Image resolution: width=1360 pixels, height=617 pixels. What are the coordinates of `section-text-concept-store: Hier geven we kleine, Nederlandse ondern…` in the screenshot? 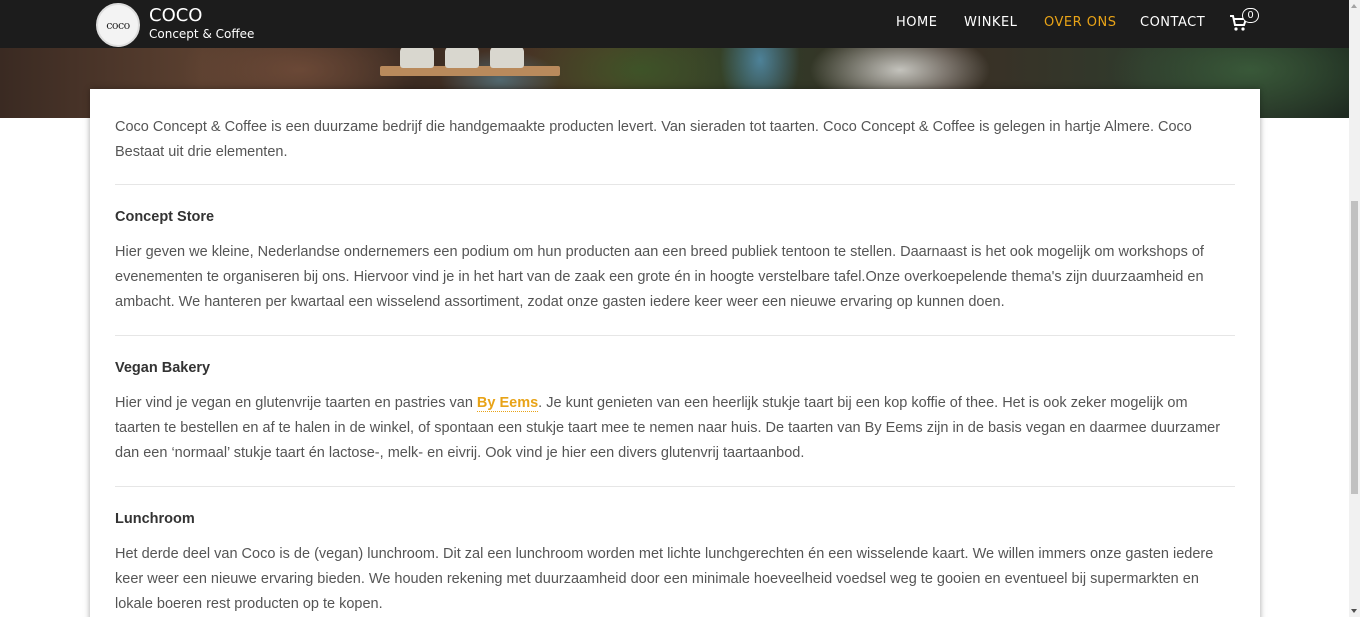 It's located at (659, 277).